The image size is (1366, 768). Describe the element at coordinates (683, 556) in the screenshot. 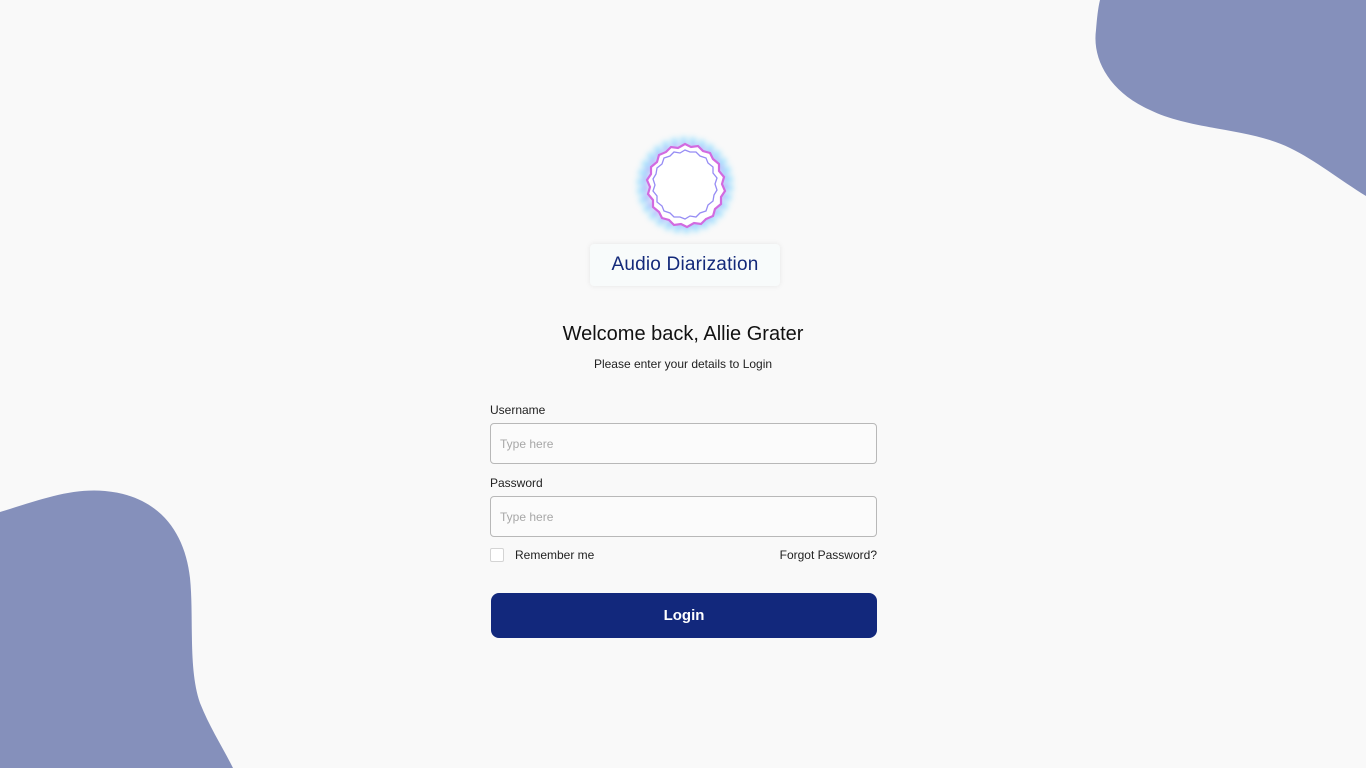

I see `remember-row: Remember me Forgot Password?` at that location.